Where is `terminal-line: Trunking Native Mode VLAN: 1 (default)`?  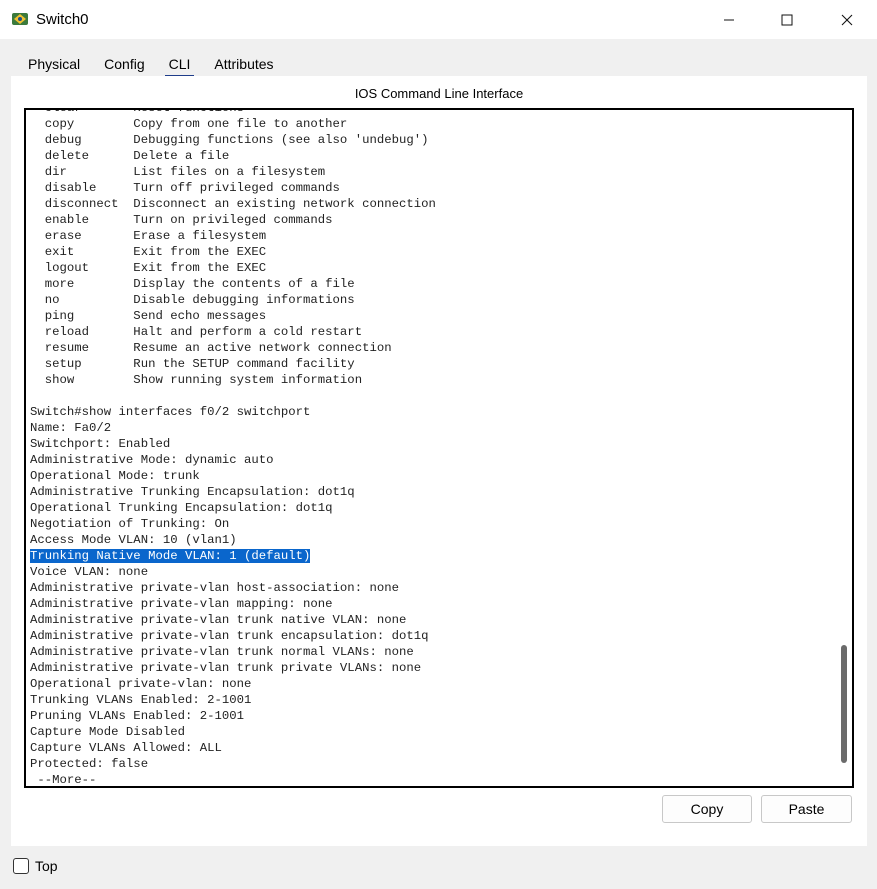 terminal-line: Trunking Native Mode VLAN: 1 (default) is located at coordinates (430, 556).